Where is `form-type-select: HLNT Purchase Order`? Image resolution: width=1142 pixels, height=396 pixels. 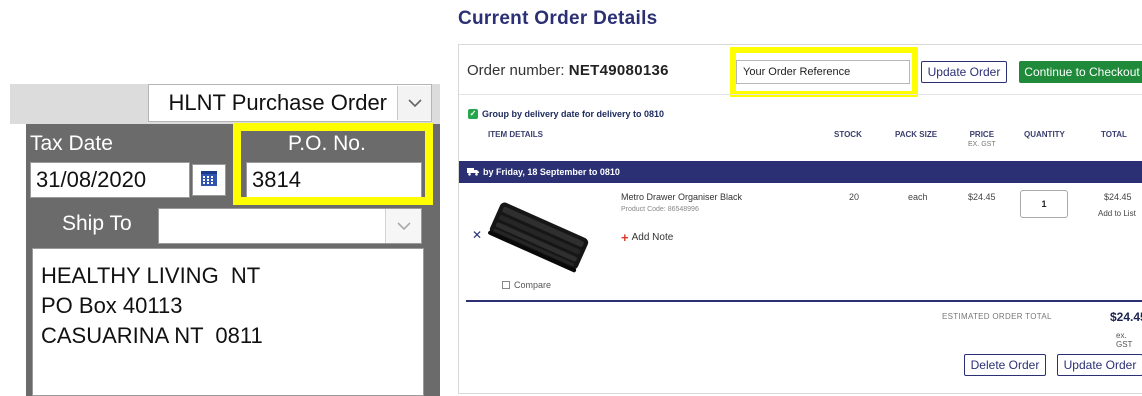 form-type-select: HLNT Purchase Order is located at coordinates (290, 103).